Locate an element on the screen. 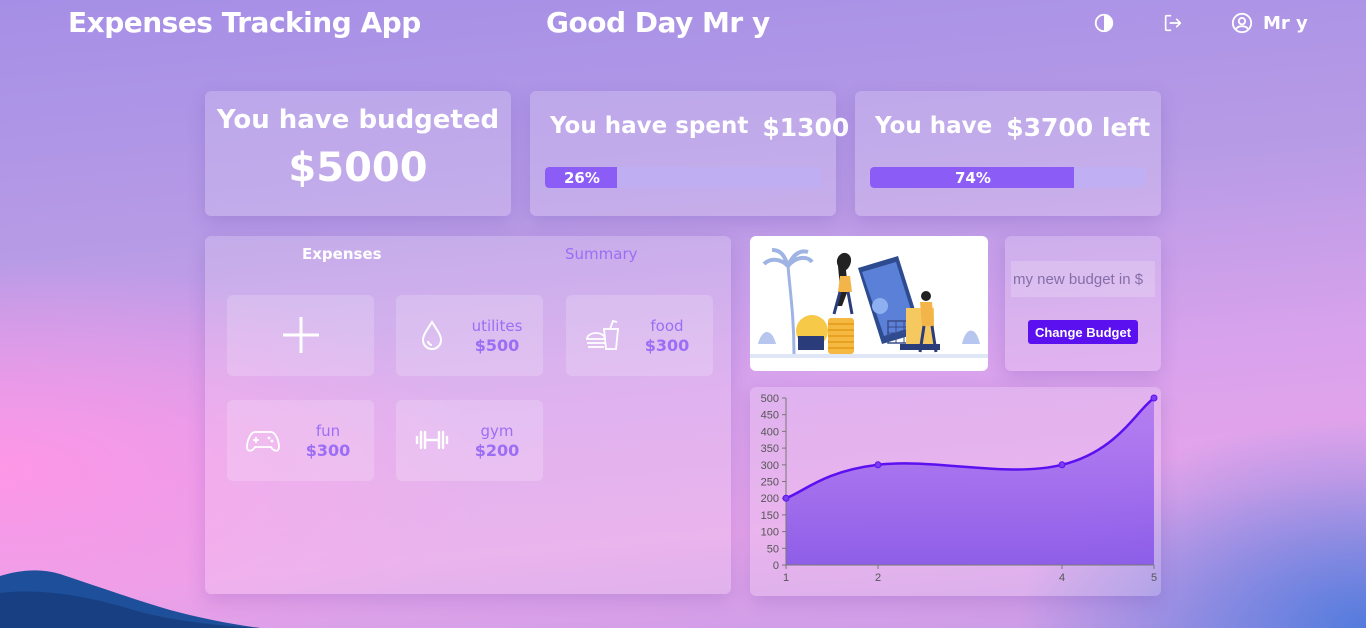 Image resolution: width=1366 pixels, height=628 pixels. water-drop-icon is located at coordinates (432, 335).